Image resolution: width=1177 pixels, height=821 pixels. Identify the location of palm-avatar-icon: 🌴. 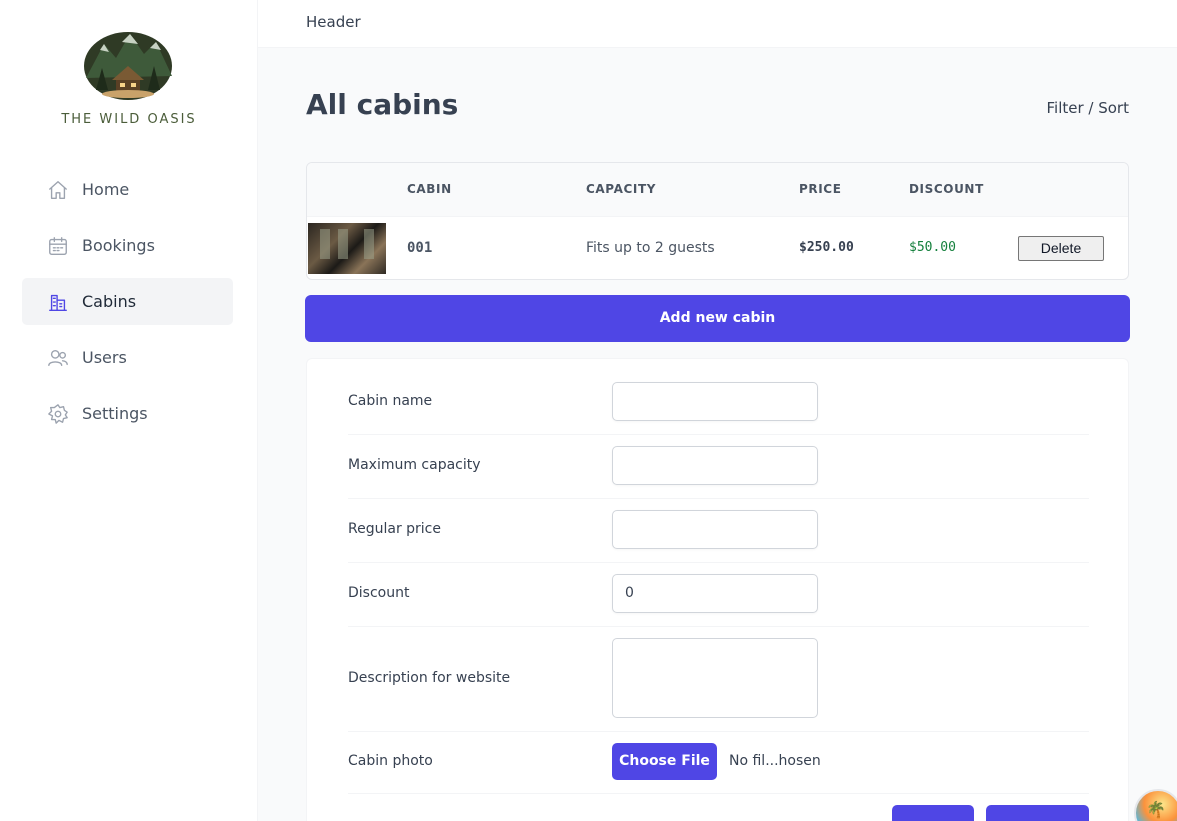
(1155, 805).